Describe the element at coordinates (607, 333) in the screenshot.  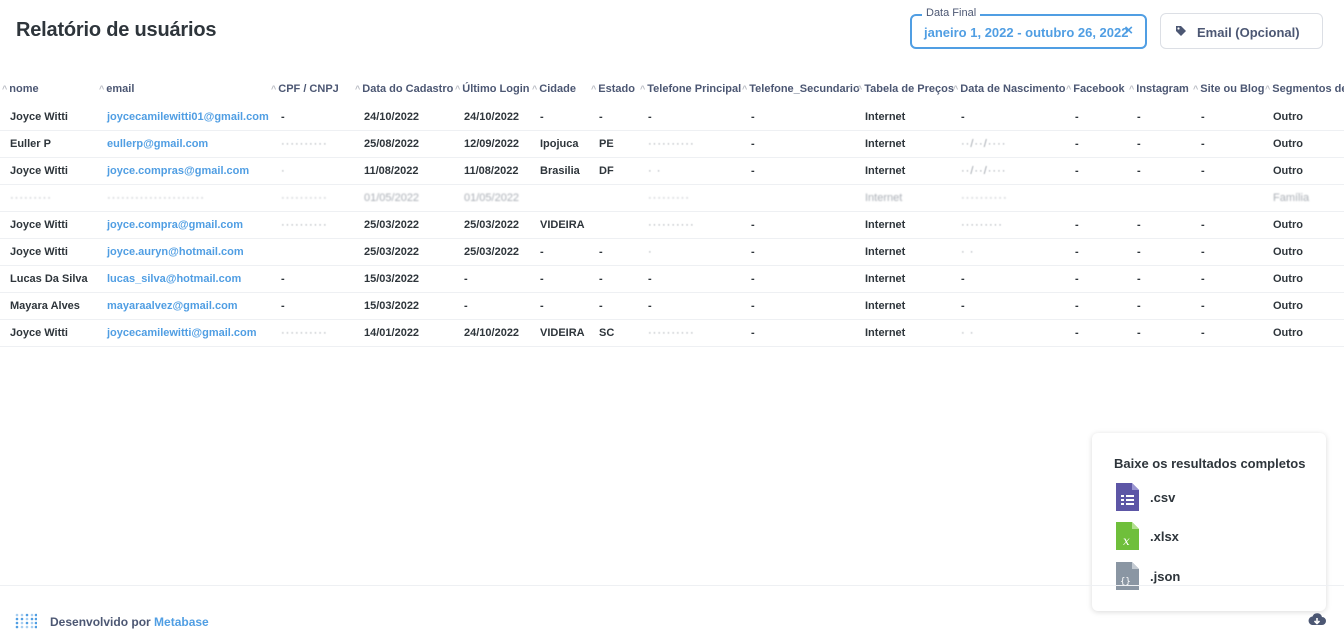
I see `table-cell: SC` at that location.